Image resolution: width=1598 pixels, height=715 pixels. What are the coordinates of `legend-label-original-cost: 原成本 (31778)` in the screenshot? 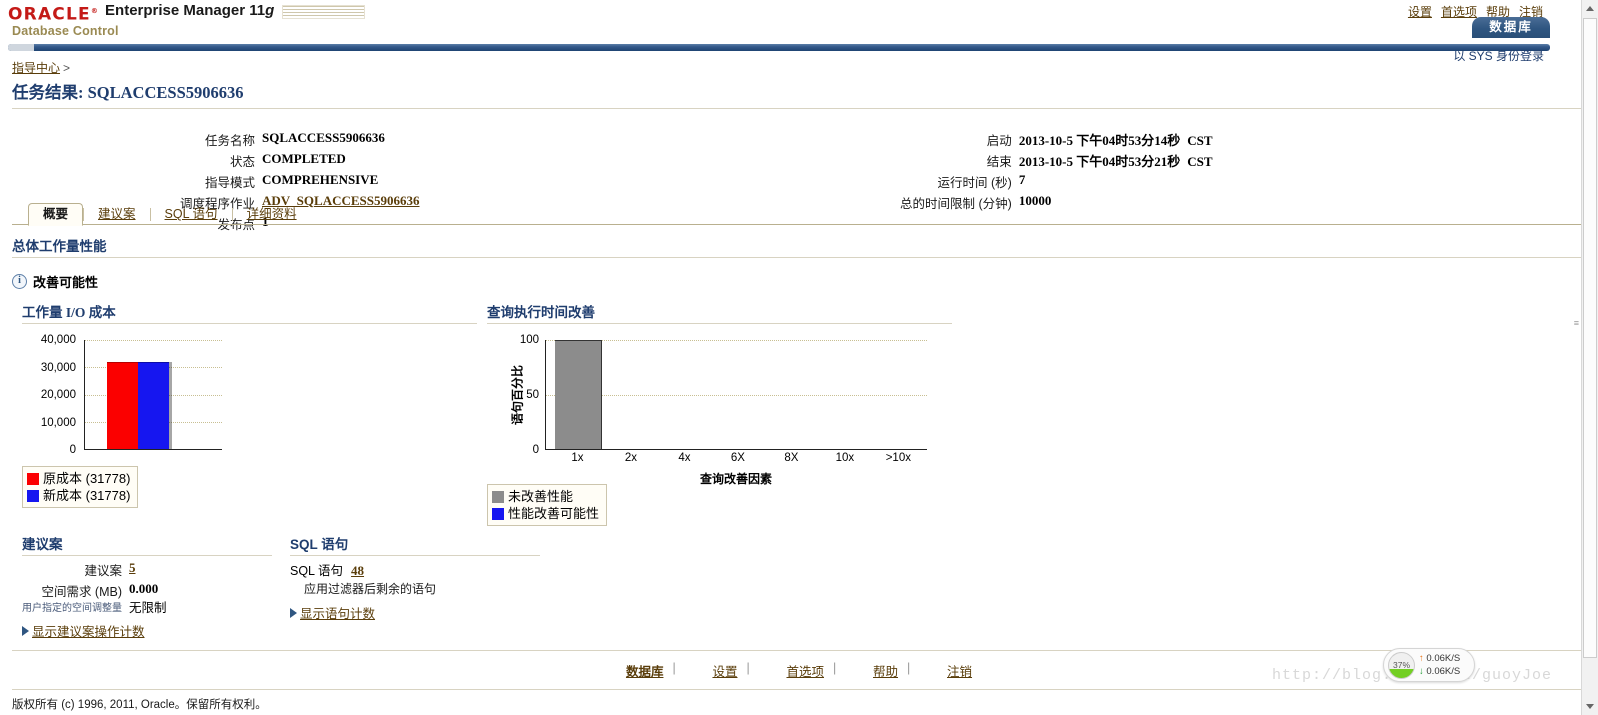 It's located at (87, 478).